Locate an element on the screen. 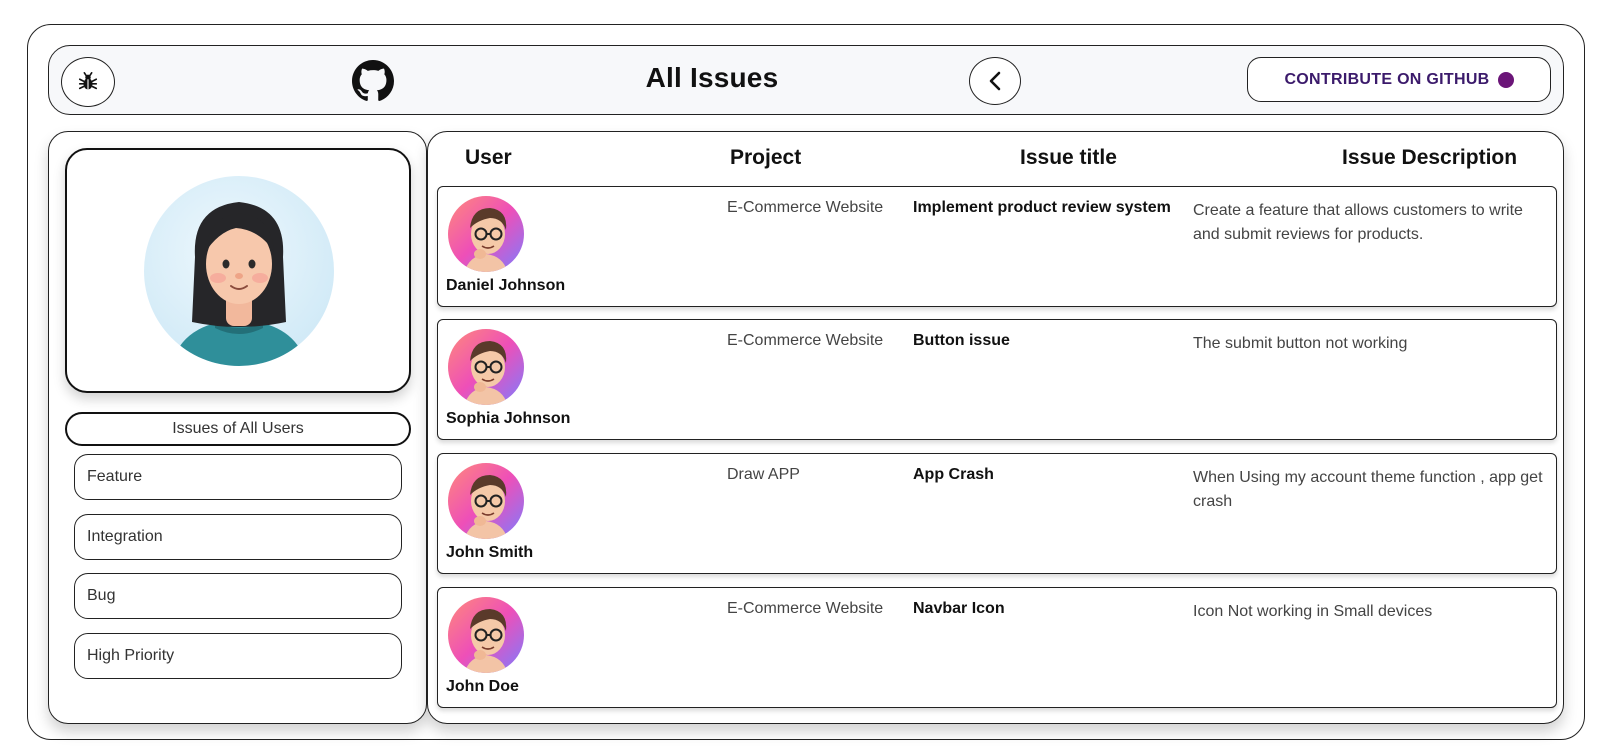 The width and height of the screenshot is (1609, 754). bug-button is located at coordinates (88, 82).